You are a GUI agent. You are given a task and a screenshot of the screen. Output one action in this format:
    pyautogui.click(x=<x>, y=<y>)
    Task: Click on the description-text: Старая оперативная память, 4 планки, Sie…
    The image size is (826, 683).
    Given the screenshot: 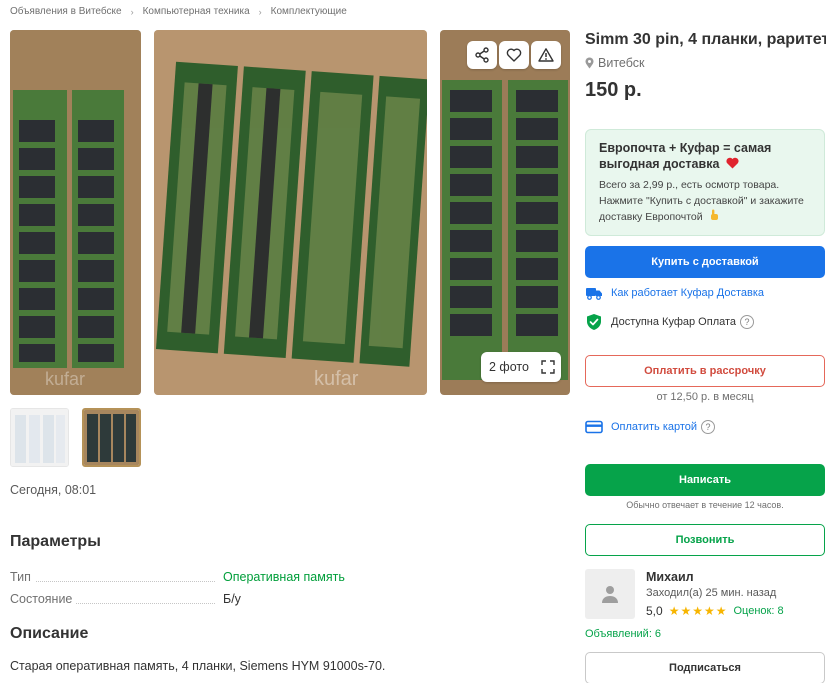 What is the action you would take?
    pyautogui.click(x=198, y=666)
    